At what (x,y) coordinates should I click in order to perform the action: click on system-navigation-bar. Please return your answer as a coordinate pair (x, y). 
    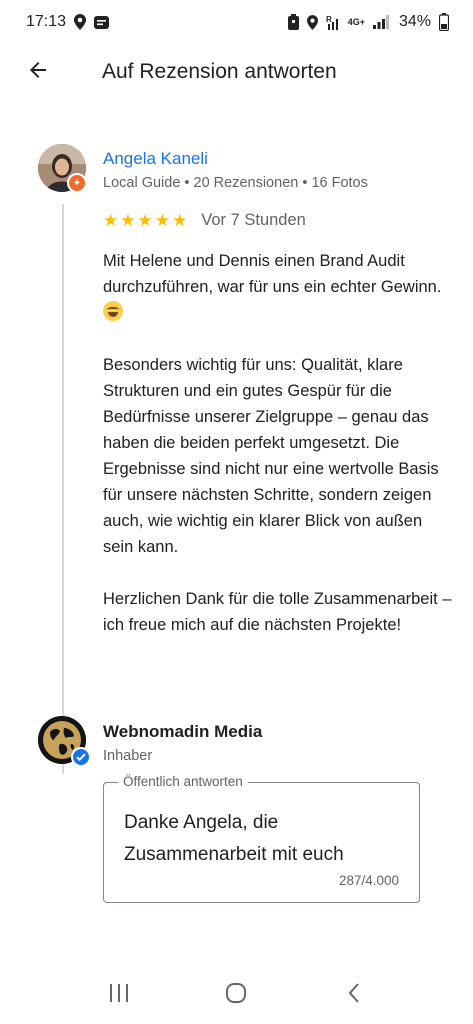
    Looking at the image, I should click on (236, 995).